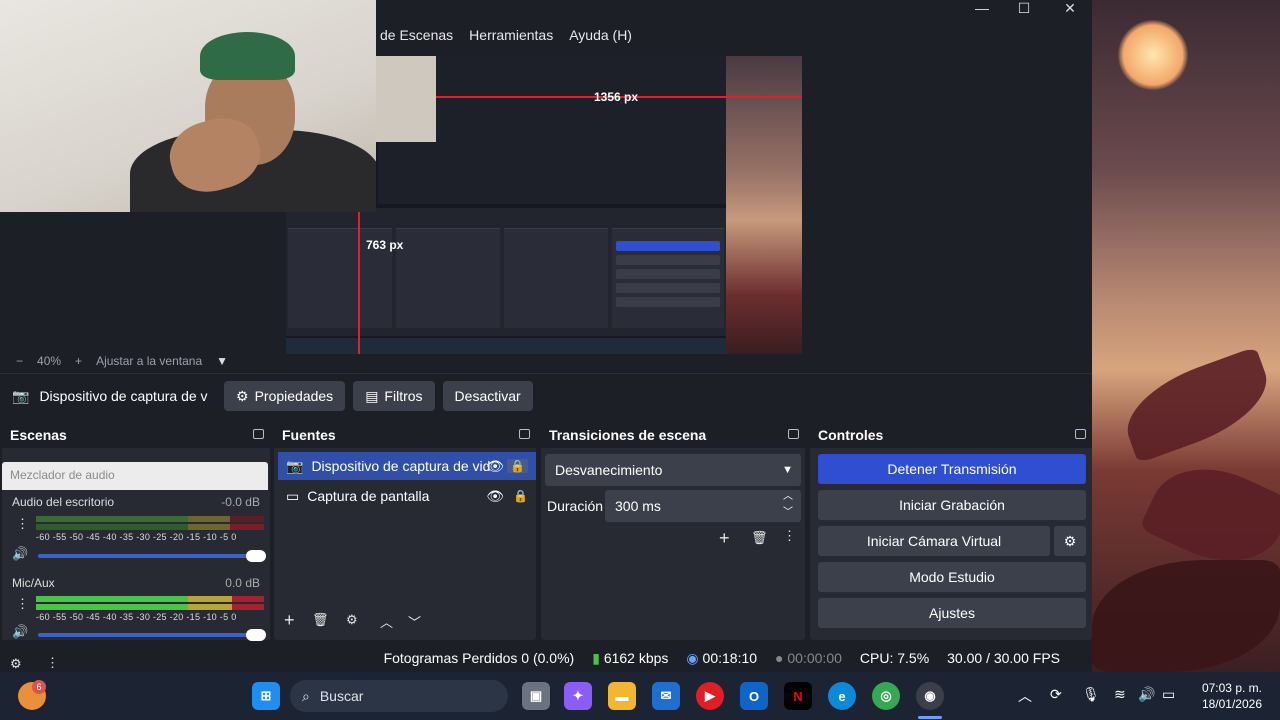 The height and width of the screenshot is (720, 1280). Describe the element at coordinates (266, 696) in the screenshot. I see `windows-start-icon: ⊞` at that location.